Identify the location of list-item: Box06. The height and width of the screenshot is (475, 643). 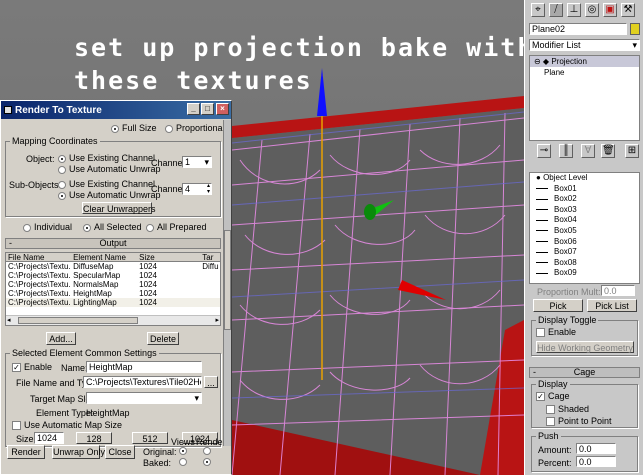
(584, 242).